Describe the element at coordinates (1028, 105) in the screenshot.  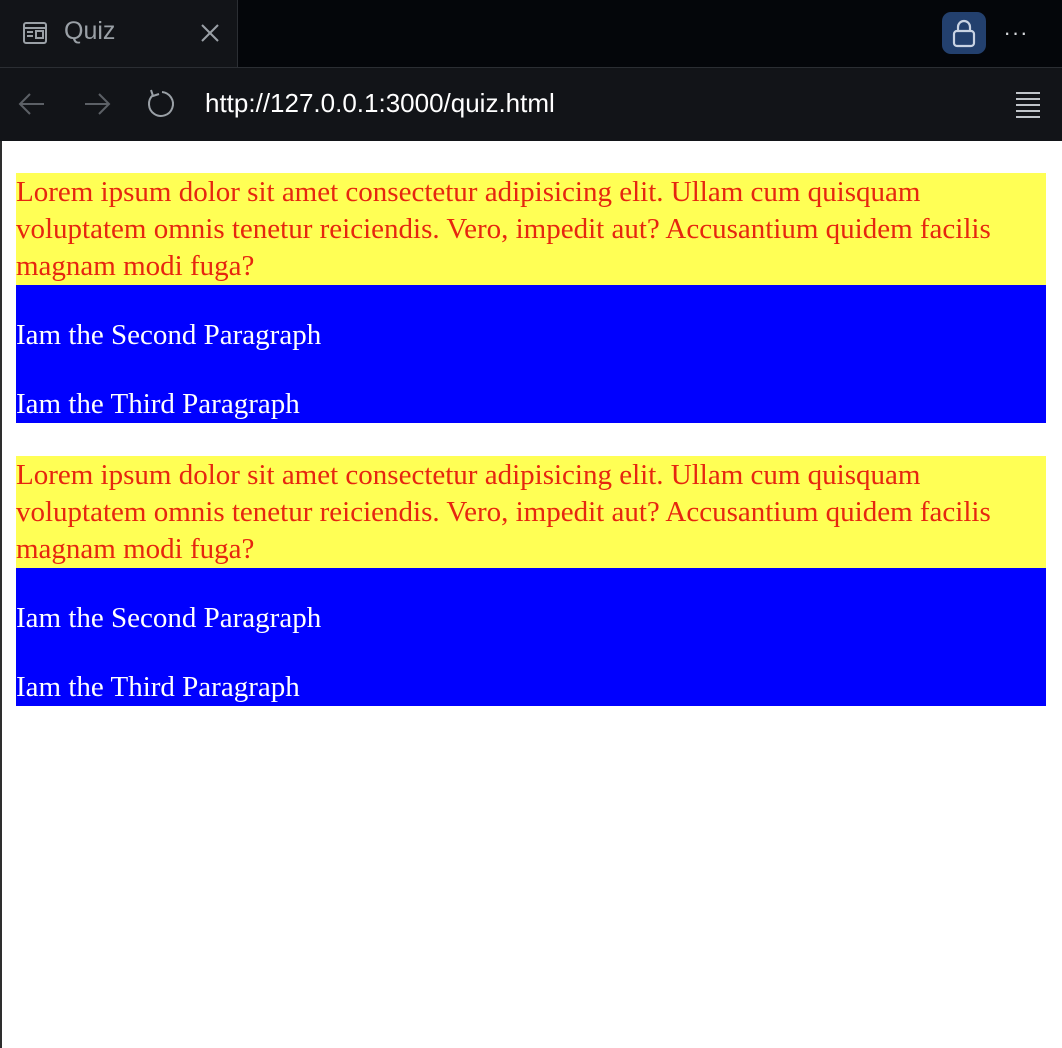
I see `menu-icon` at that location.